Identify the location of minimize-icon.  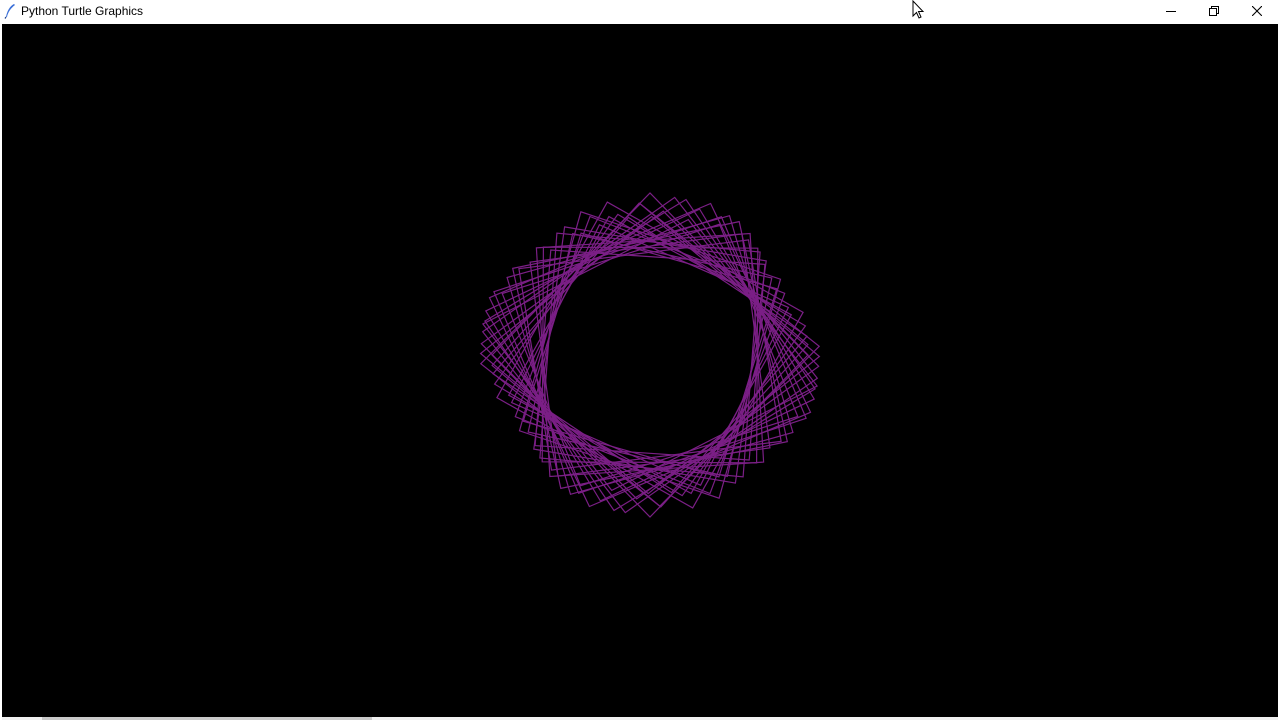
(1171, 11).